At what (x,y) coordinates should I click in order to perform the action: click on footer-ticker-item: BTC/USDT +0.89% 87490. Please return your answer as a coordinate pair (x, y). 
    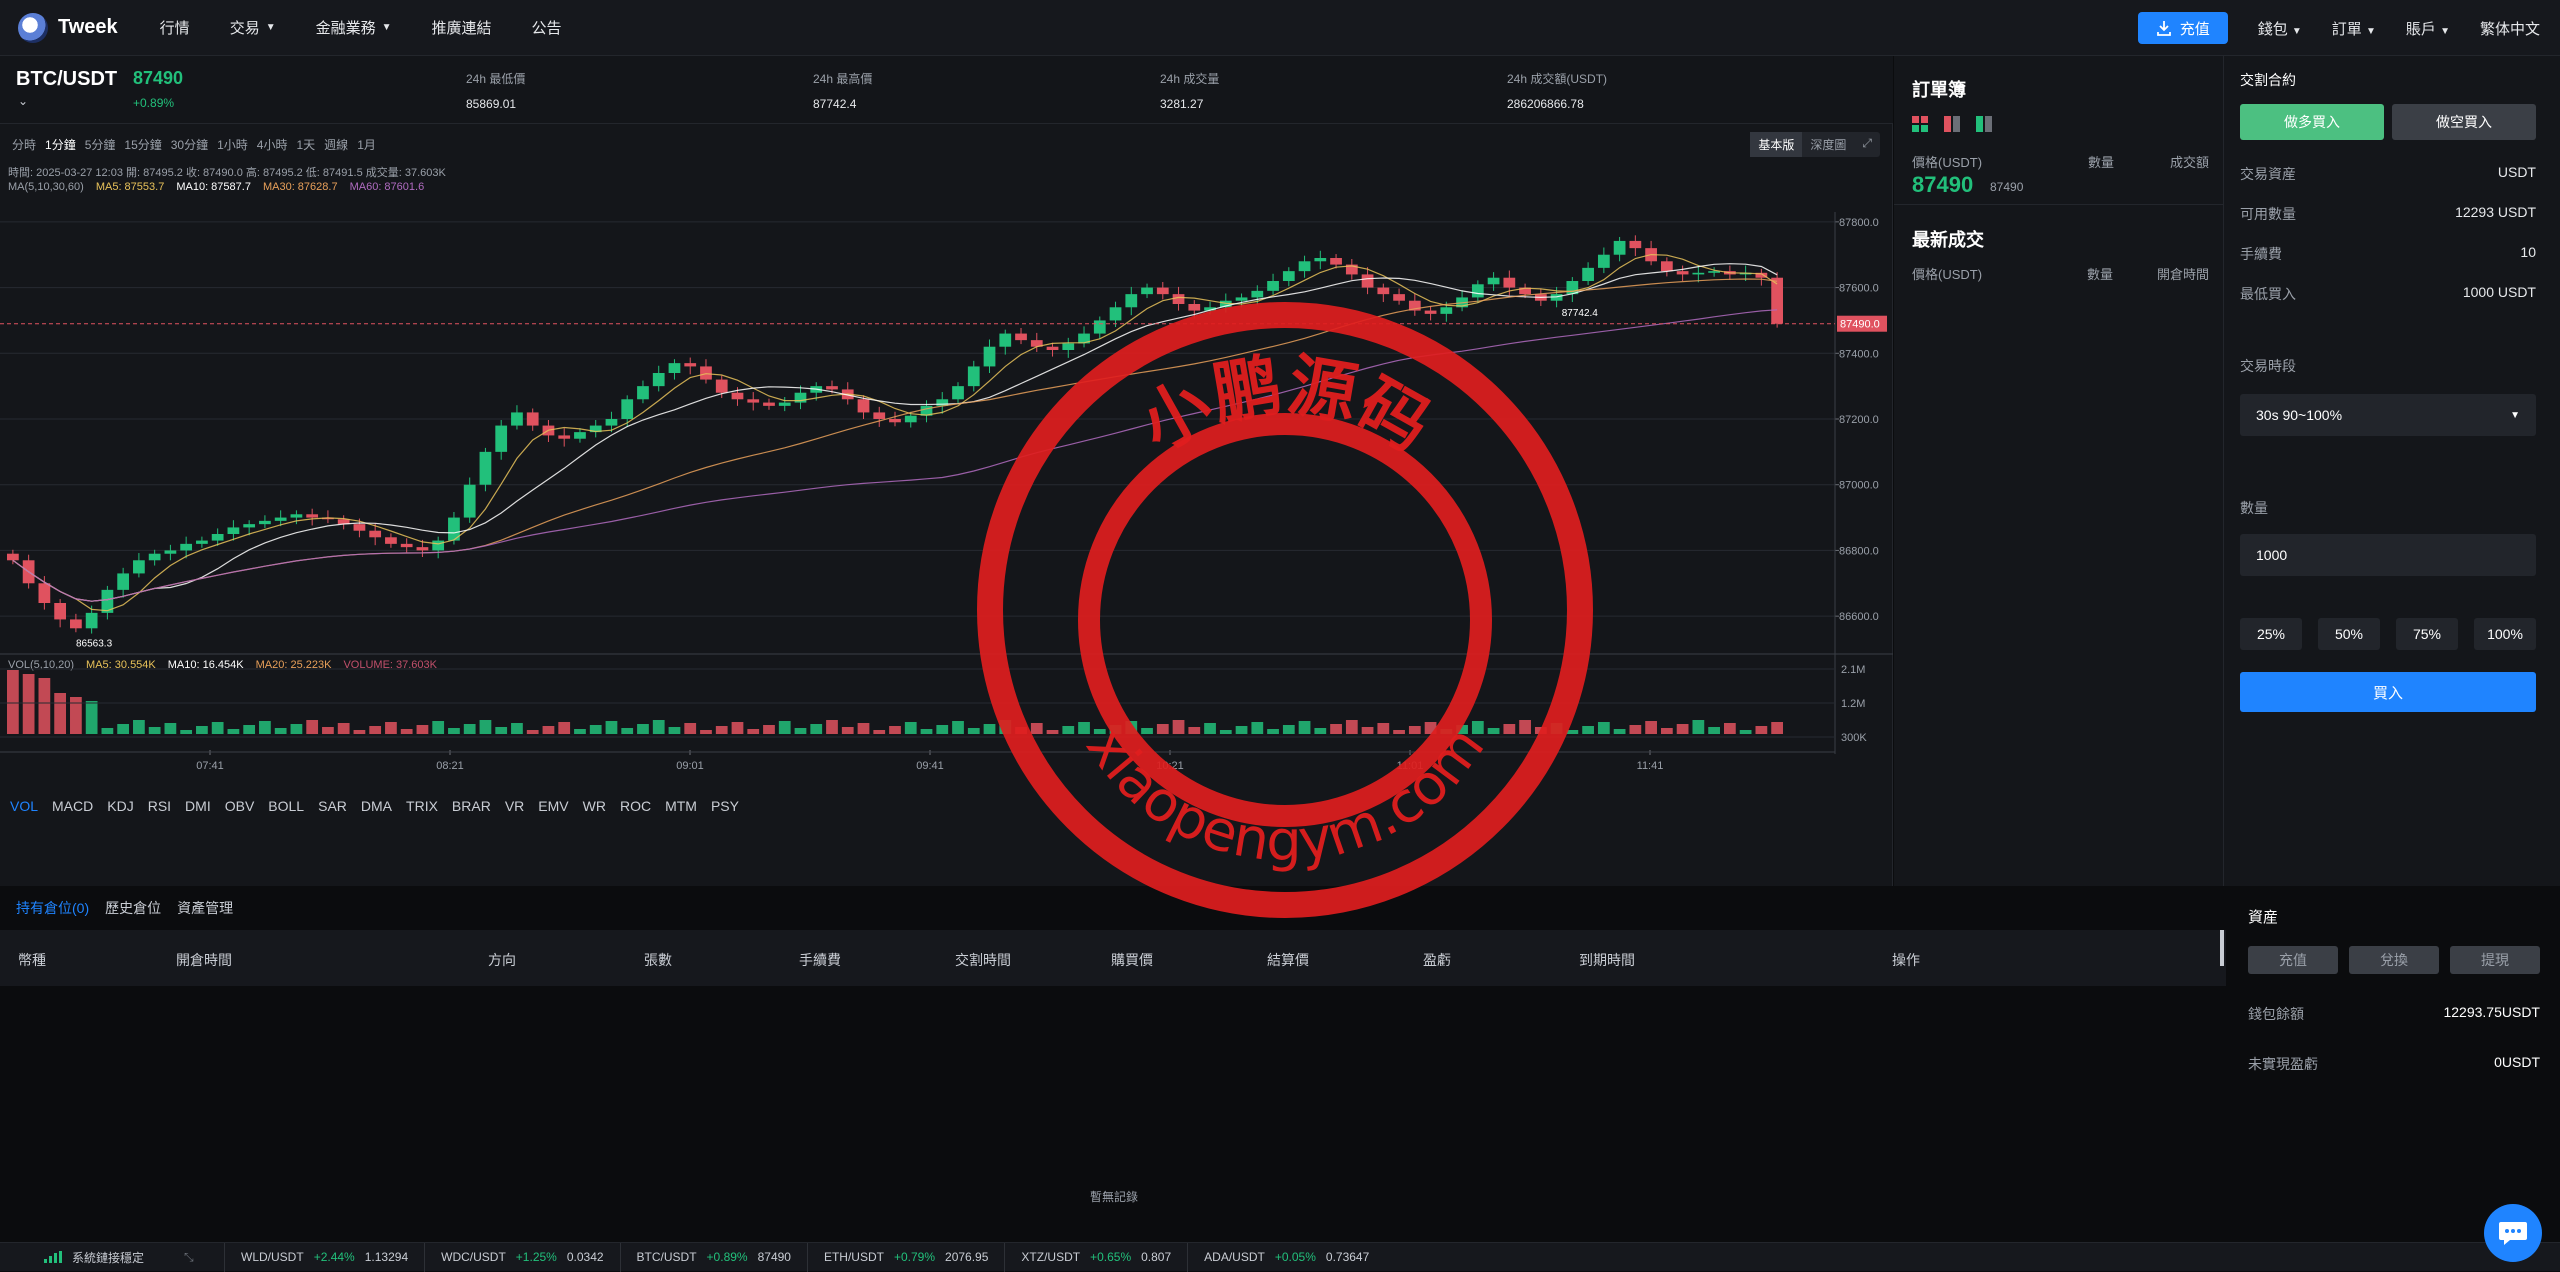
    Looking at the image, I should click on (713, 1257).